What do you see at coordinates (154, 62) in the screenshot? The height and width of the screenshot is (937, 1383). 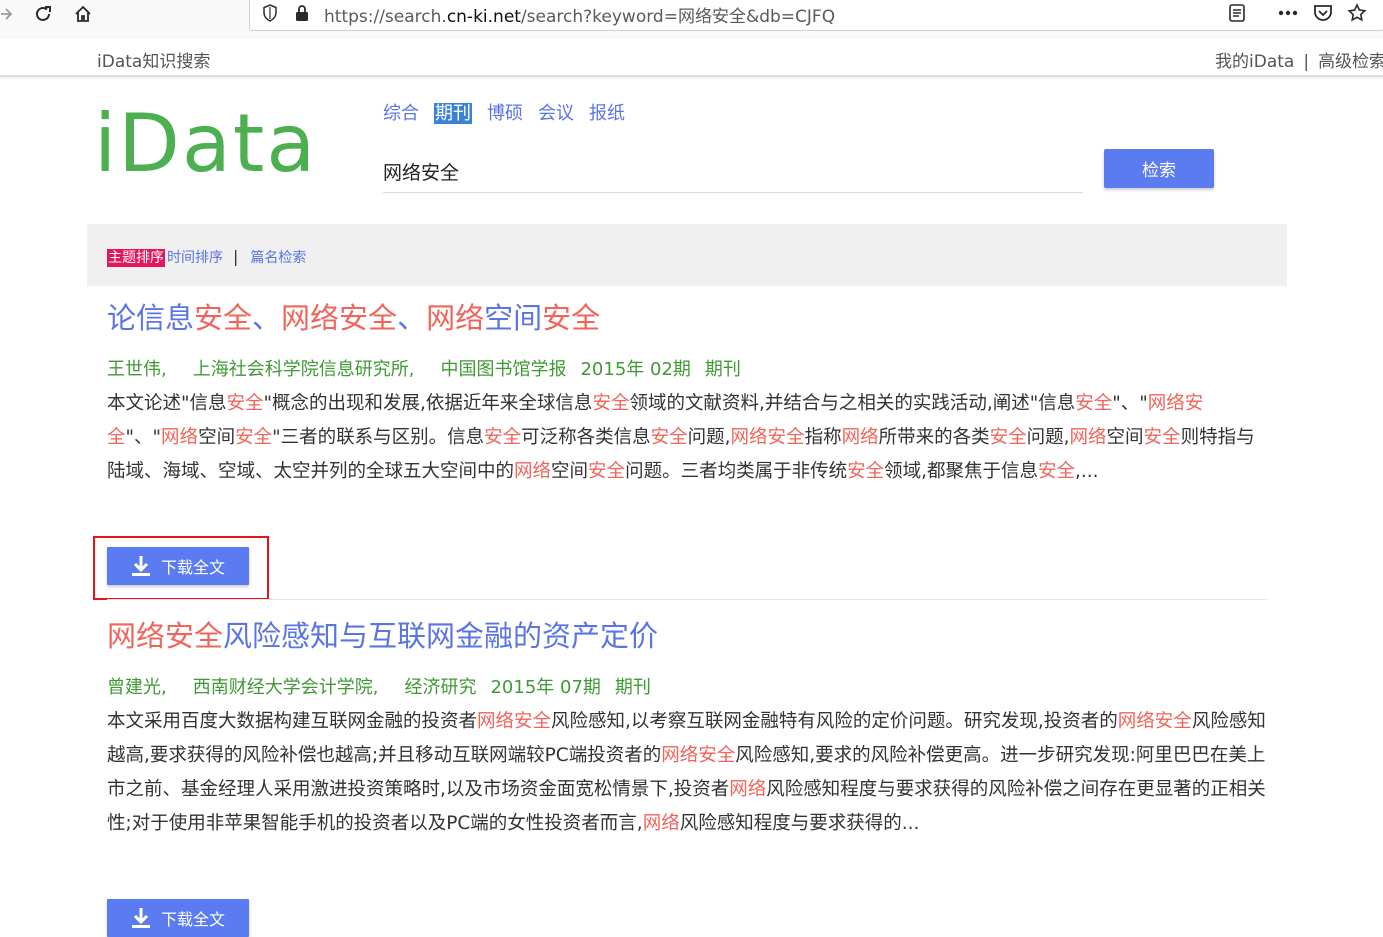 I see `site-name: iData知识搜索` at bounding box center [154, 62].